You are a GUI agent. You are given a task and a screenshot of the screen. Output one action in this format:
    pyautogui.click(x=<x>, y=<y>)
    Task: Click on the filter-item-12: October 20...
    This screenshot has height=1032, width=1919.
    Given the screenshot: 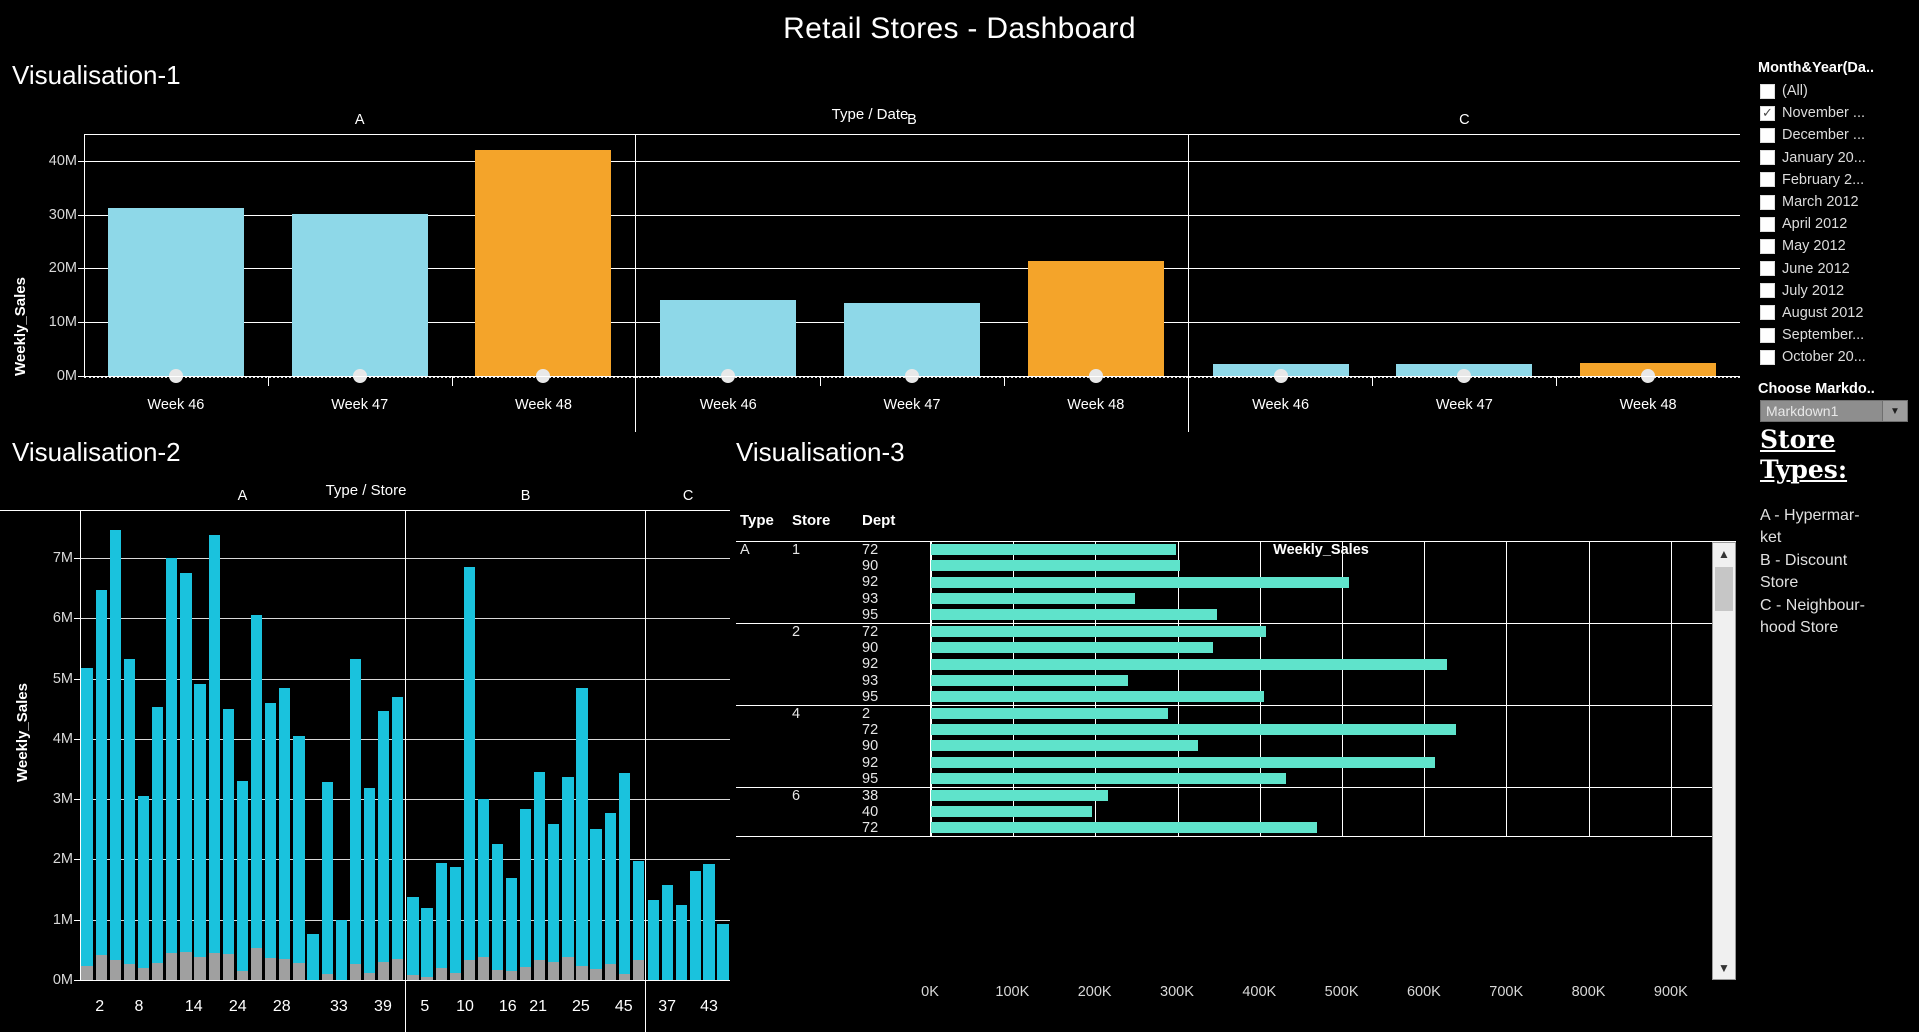 What is the action you would take?
    pyautogui.click(x=1839, y=357)
    